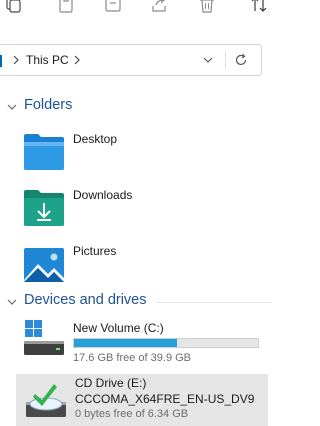 The width and height of the screenshot is (320, 426). Describe the element at coordinates (95, 251) in the screenshot. I see `folder-label: Pictures` at that location.